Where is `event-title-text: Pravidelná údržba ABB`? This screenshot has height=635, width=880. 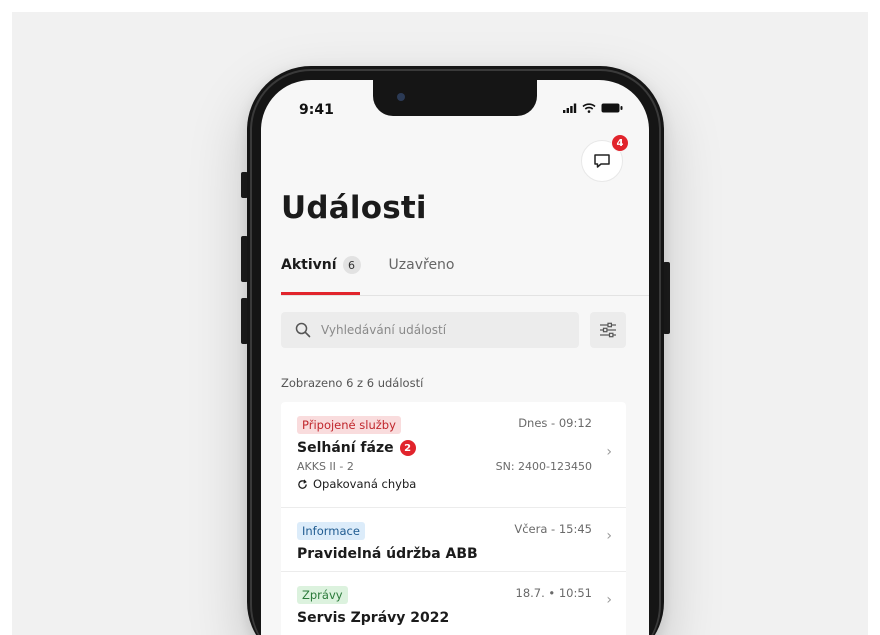
event-title-text: Pravidelná údržba ABB is located at coordinates (387, 554).